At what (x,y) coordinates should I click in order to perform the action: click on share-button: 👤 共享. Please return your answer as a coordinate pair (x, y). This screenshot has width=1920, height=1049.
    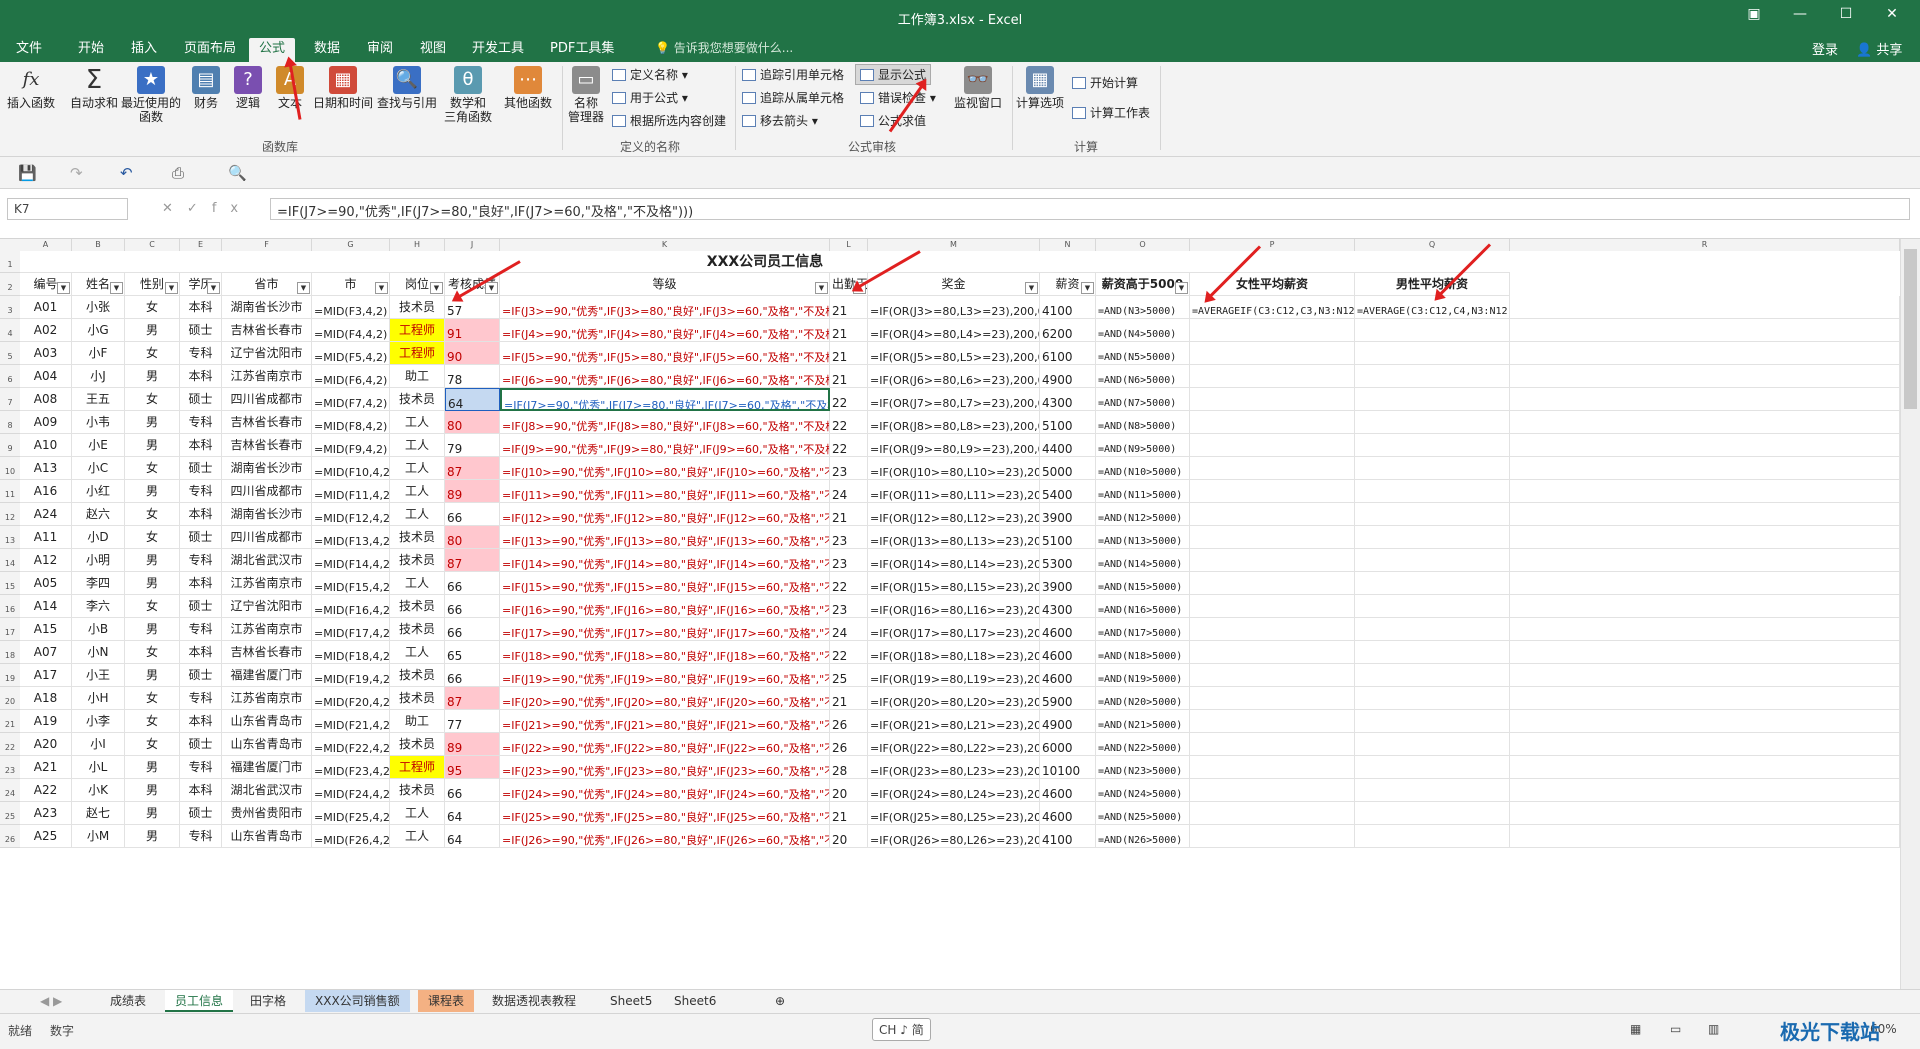
    Looking at the image, I should click on (1879, 48).